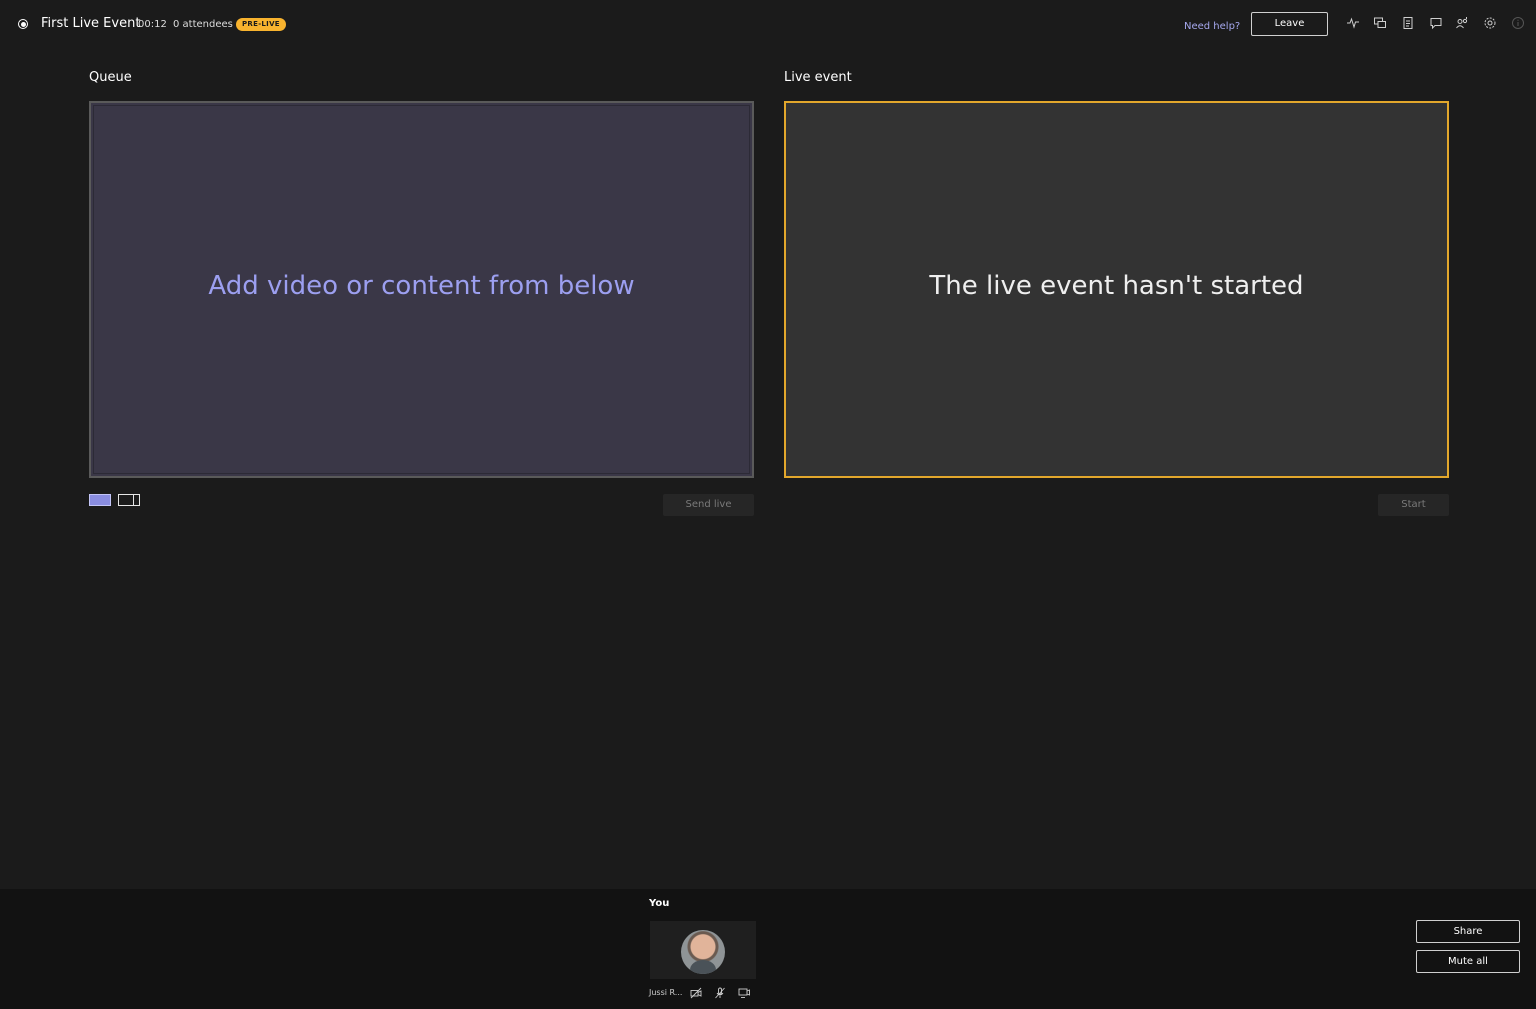  Describe the element at coordinates (1468, 961) in the screenshot. I see `mute-all-button: Mute all` at that location.